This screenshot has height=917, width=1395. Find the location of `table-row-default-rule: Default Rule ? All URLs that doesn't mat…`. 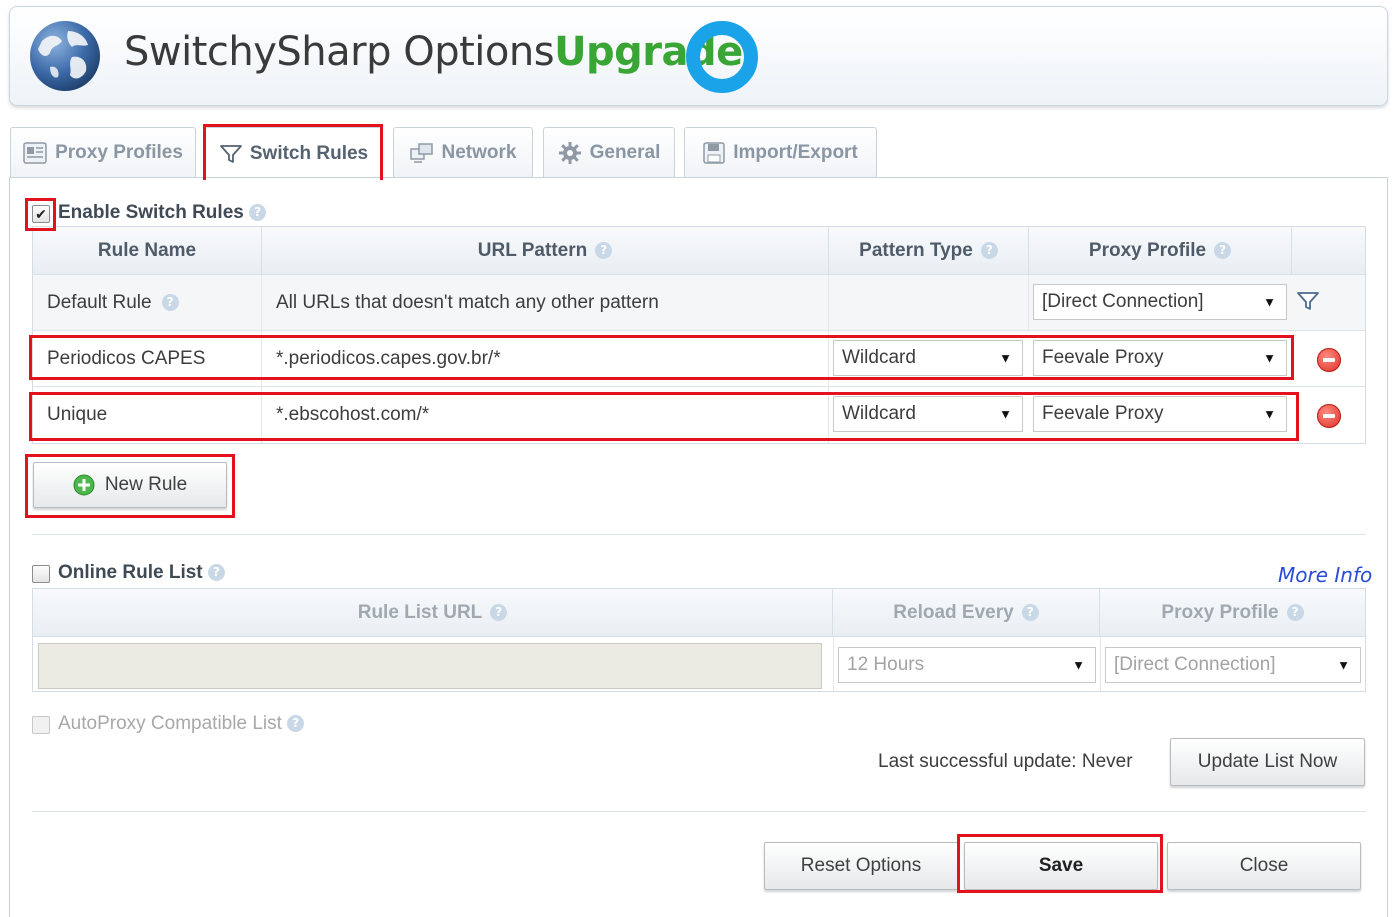

table-row-default-rule: Default Rule ? All URLs that doesn't mat… is located at coordinates (699, 303).